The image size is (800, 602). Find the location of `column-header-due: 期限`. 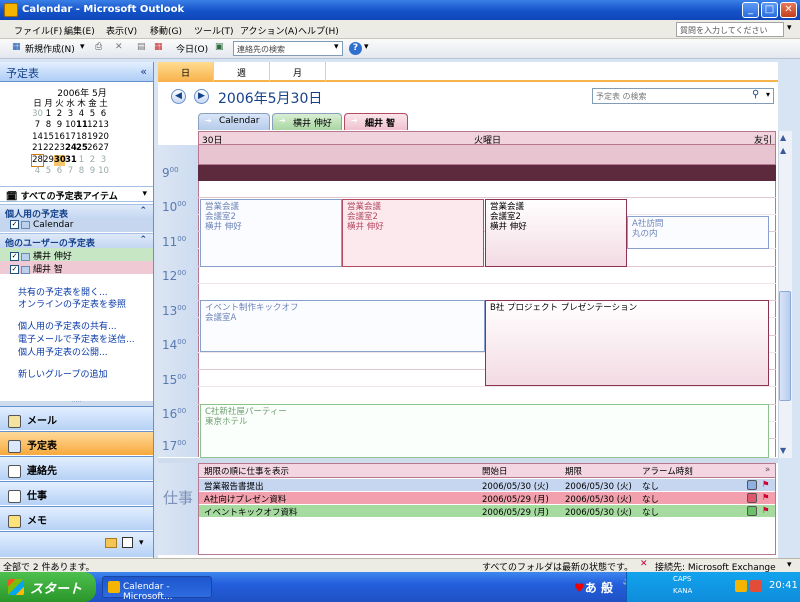

column-header-due: 期限 is located at coordinates (573, 471).